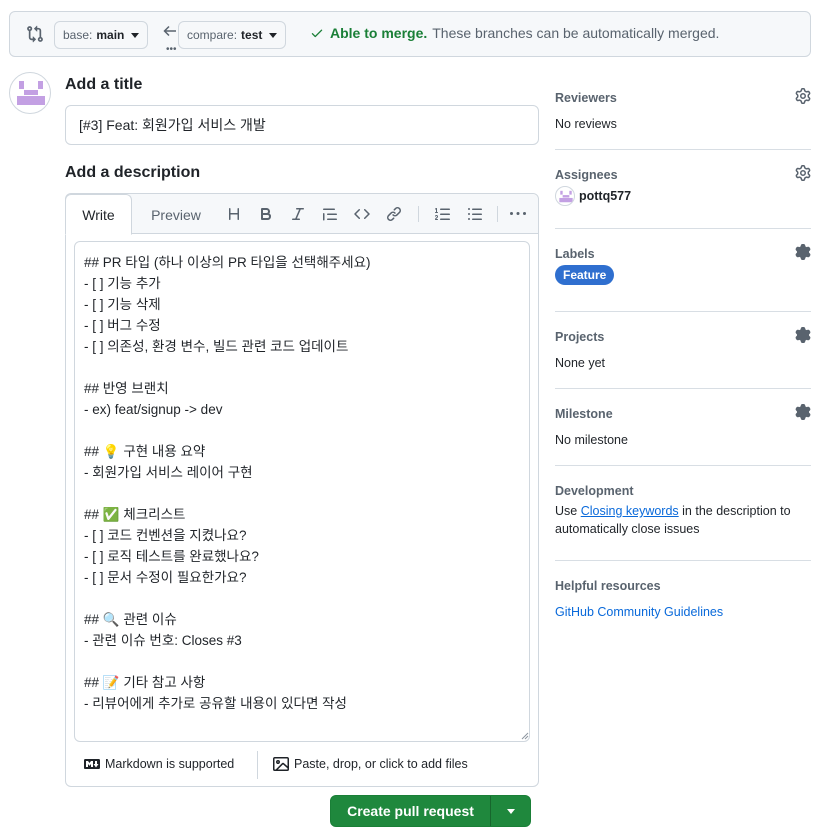  What do you see at coordinates (298, 214) in the screenshot?
I see `italic-icon` at bounding box center [298, 214].